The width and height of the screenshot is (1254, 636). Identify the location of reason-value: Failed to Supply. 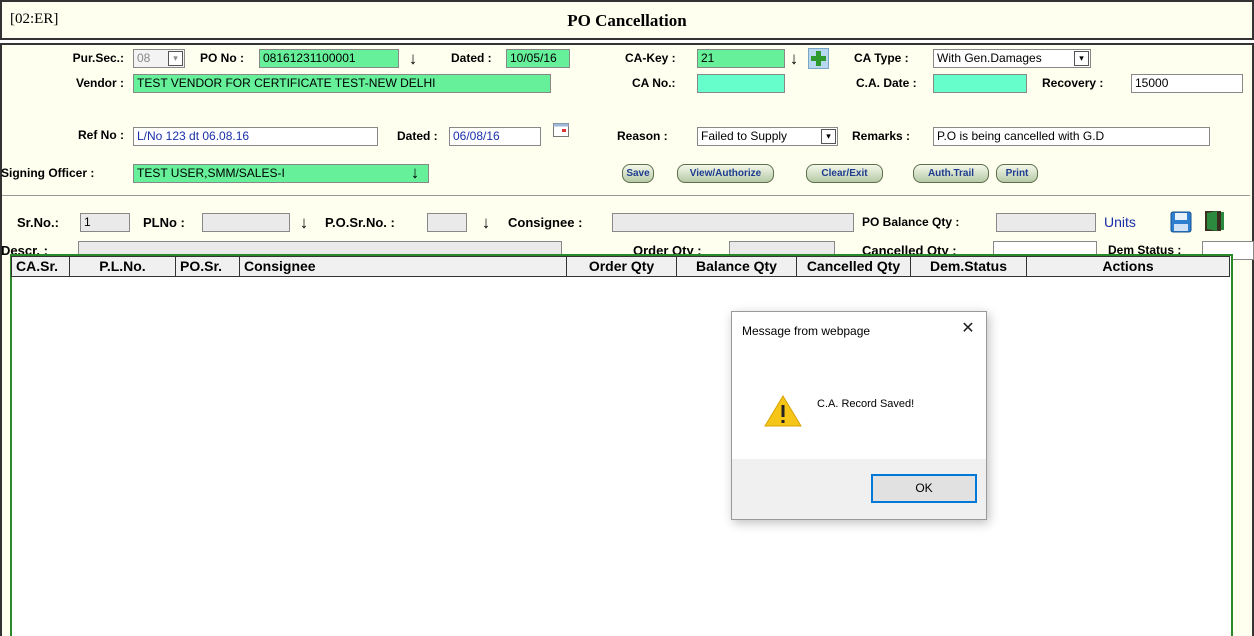
(744, 136).